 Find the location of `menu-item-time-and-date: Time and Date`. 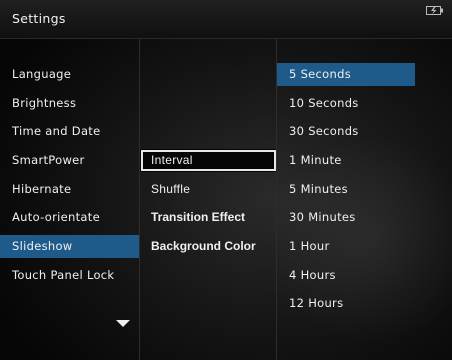

menu-item-time-and-date: Time and Date is located at coordinates (69, 131).